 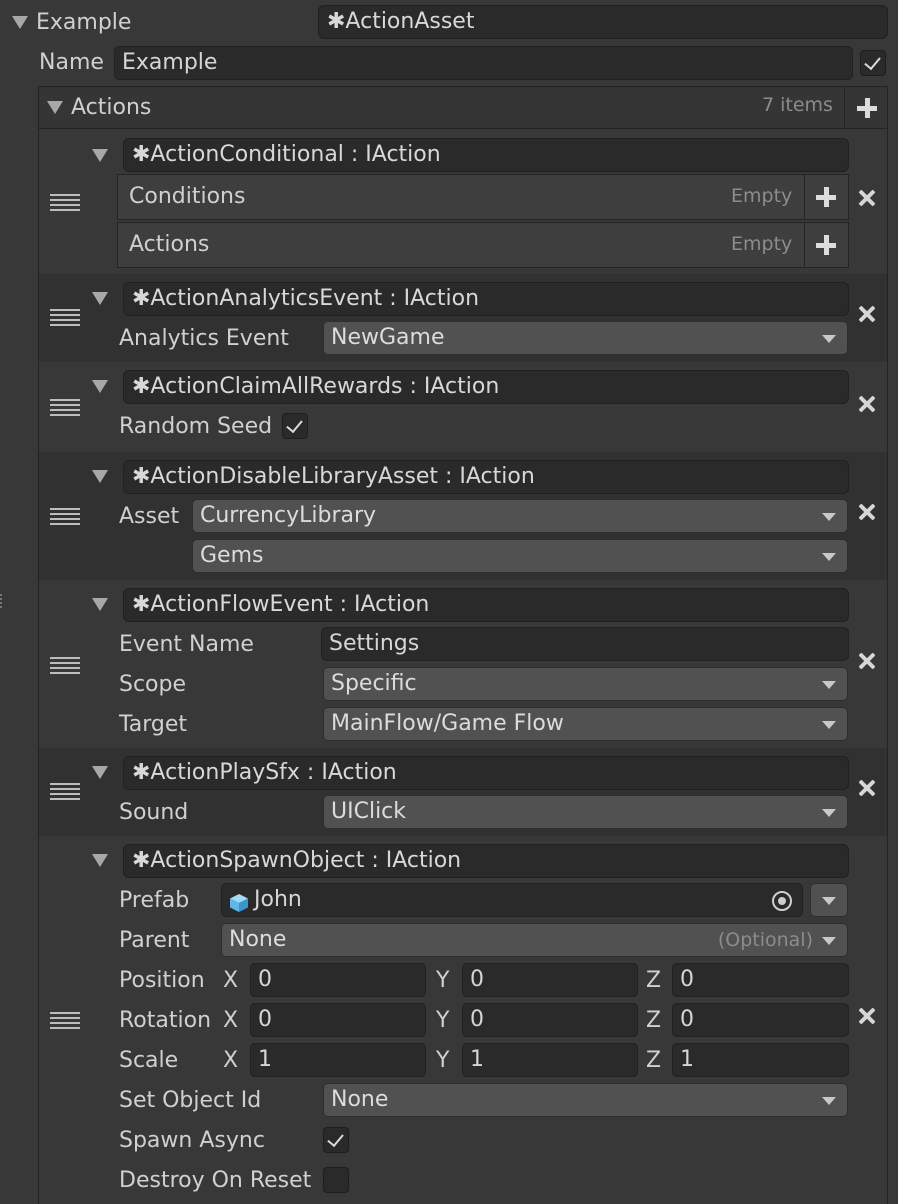 I want to click on claim-foldout-arrow-icon, so click(x=100, y=386).